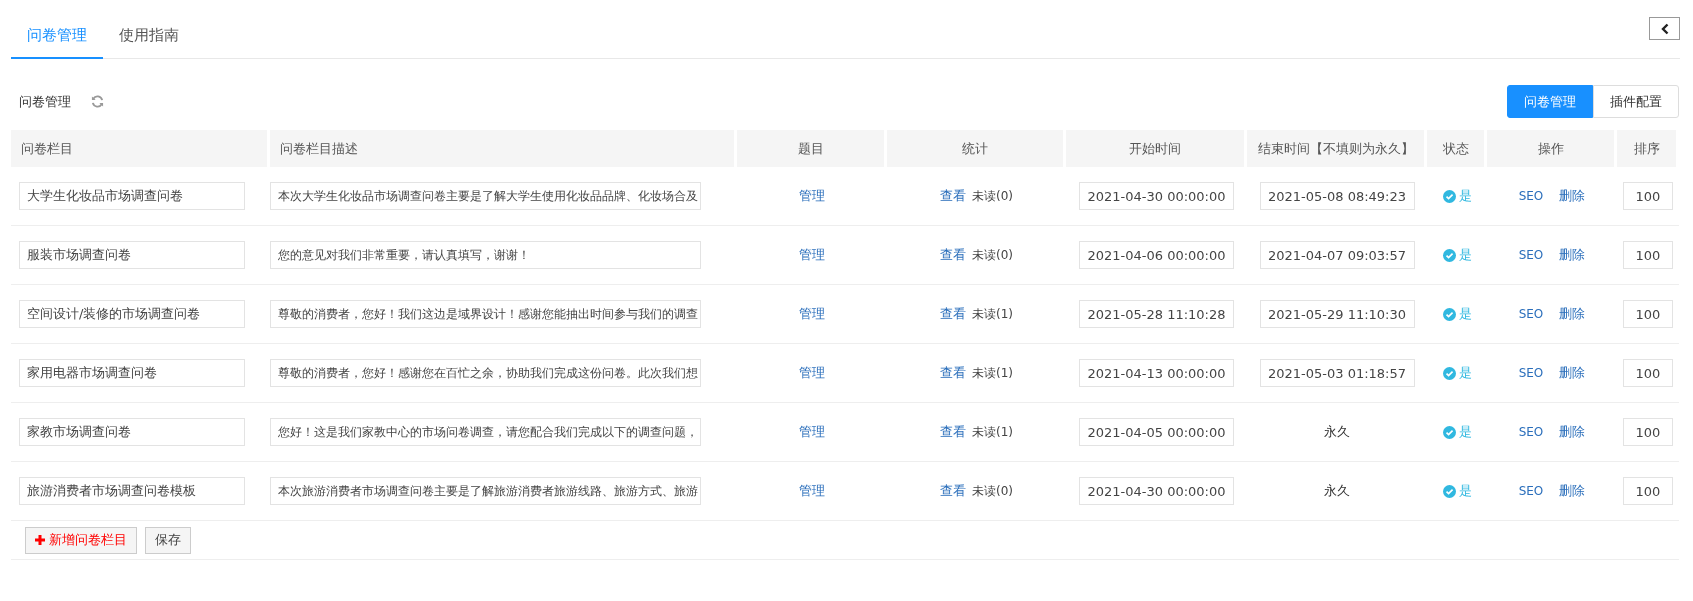 This screenshot has width=1693, height=601. I want to click on name-field: 家教市场调查问卷, so click(132, 432).